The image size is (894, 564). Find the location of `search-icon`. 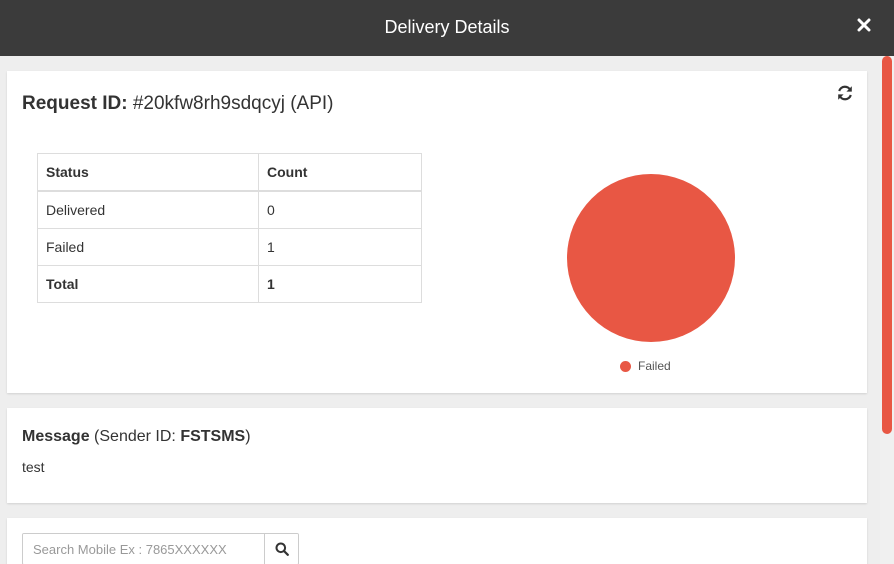

search-icon is located at coordinates (282, 549).